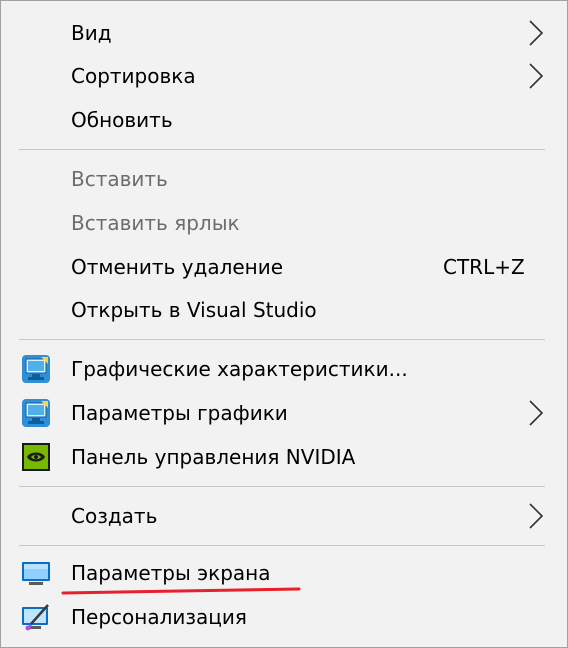  What do you see at coordinates (284, 617) in the screenshot?
I see `menu-item-personalization: Персонализация` at bounding box center [284, 617].